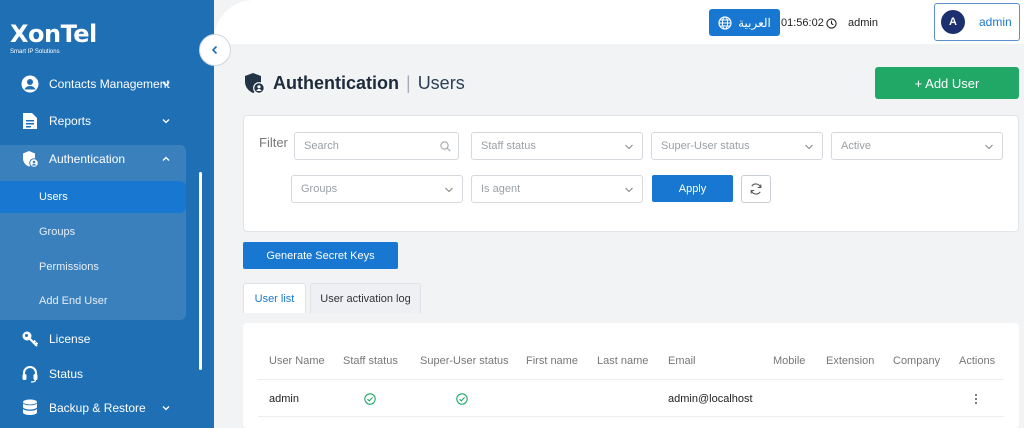 This screenshot has height=428, width=1024. Describe the element at coordinates (445, 146) in the screenshot. I see `search-icon` at that location.